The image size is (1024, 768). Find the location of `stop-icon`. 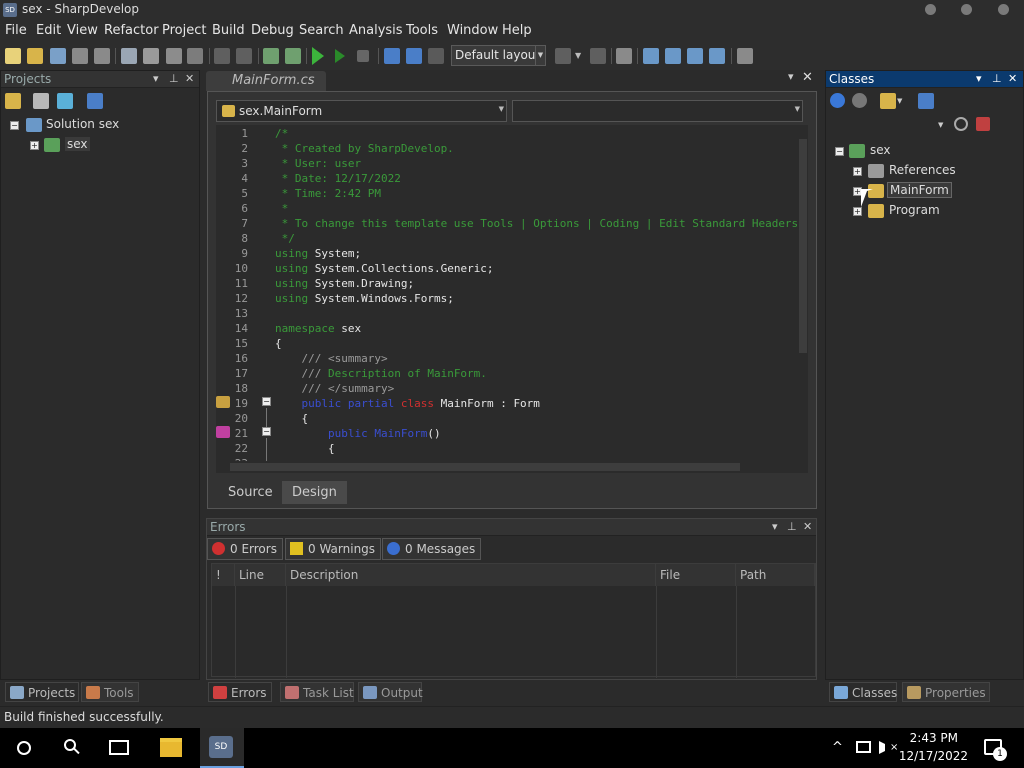

stop-icon is located at coordinates (363, 56).